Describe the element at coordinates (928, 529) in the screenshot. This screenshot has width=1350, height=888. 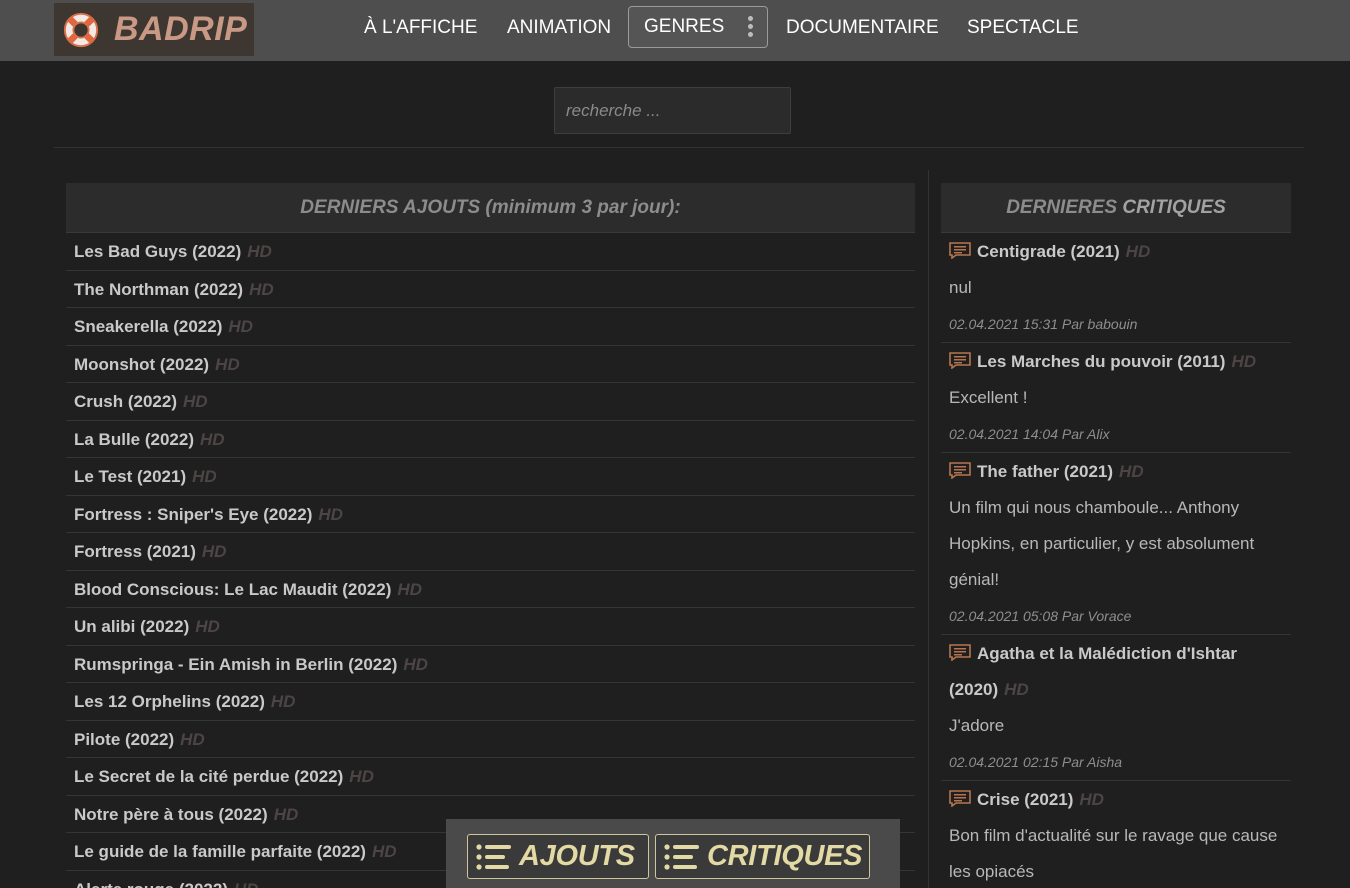
I see `column-divider` at that location.